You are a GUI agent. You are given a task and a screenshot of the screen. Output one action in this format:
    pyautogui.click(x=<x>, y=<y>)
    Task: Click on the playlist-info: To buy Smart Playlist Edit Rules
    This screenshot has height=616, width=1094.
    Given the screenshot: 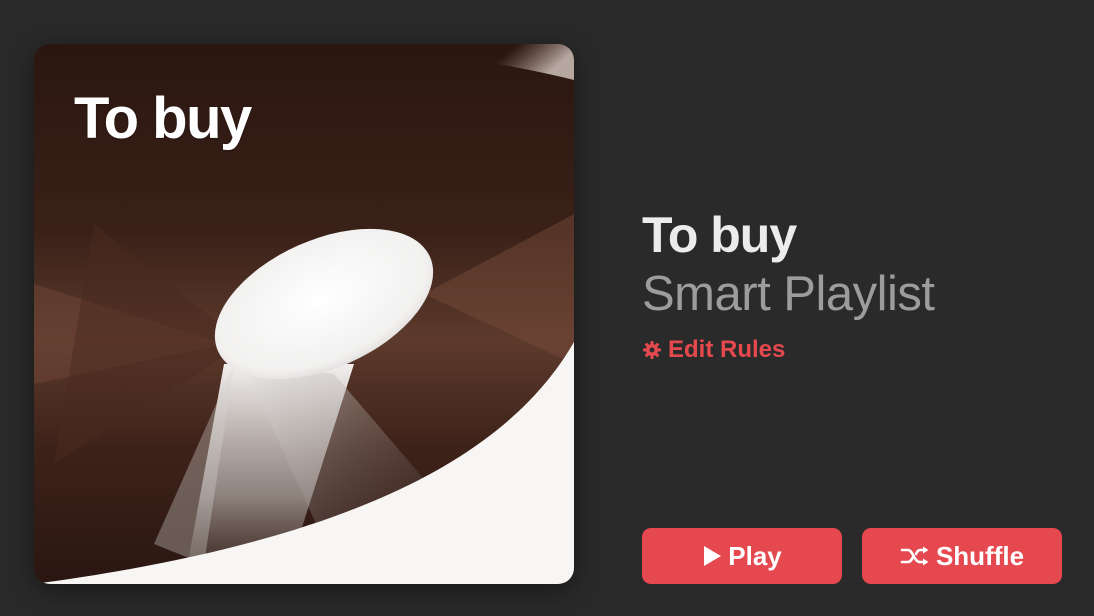 What is the action you would take?
    pyautogui.click(x=788, y=285)
    